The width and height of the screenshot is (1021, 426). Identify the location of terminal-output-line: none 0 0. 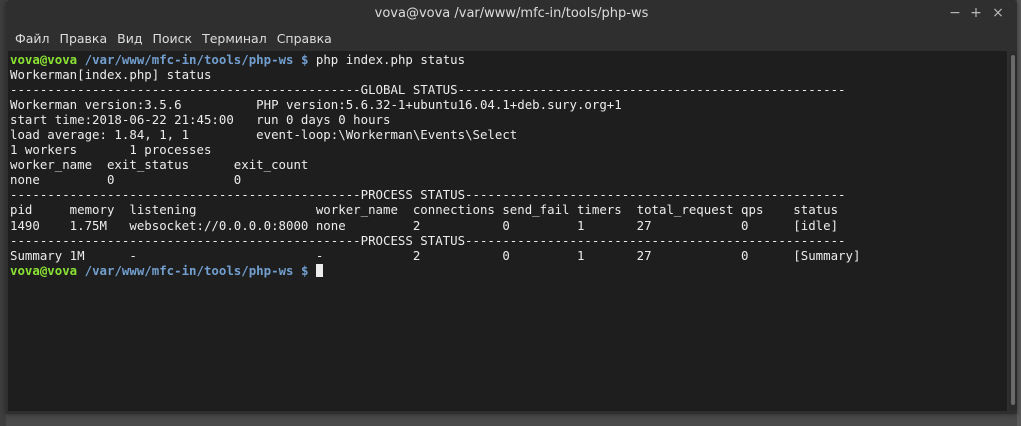
(126, 180).